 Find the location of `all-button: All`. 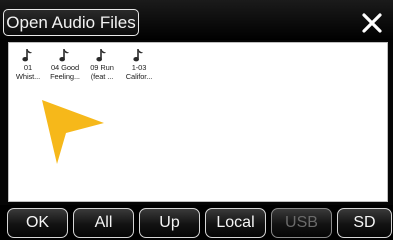

all-button: All is located at coordinates (103, 223).